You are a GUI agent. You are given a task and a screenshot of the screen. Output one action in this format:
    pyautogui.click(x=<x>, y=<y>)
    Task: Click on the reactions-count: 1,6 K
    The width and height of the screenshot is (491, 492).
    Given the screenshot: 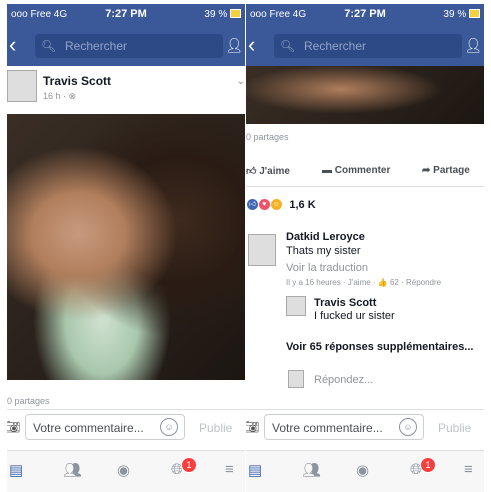 What is the action you would take?
    pyautogui.click(x=302, y=204)
    